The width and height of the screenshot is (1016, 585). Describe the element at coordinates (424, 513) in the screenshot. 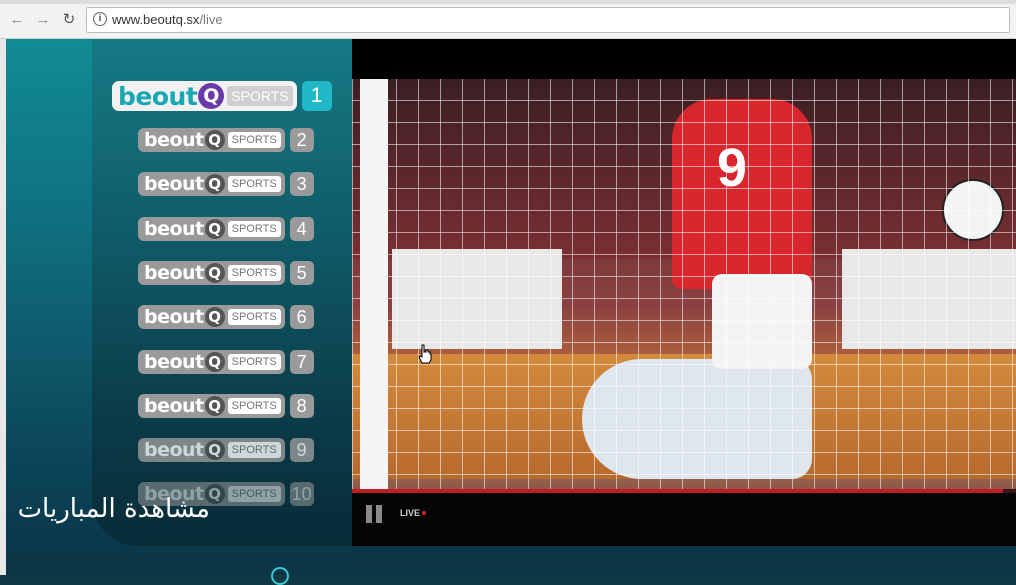

I see `live-dot-icon` at that location.